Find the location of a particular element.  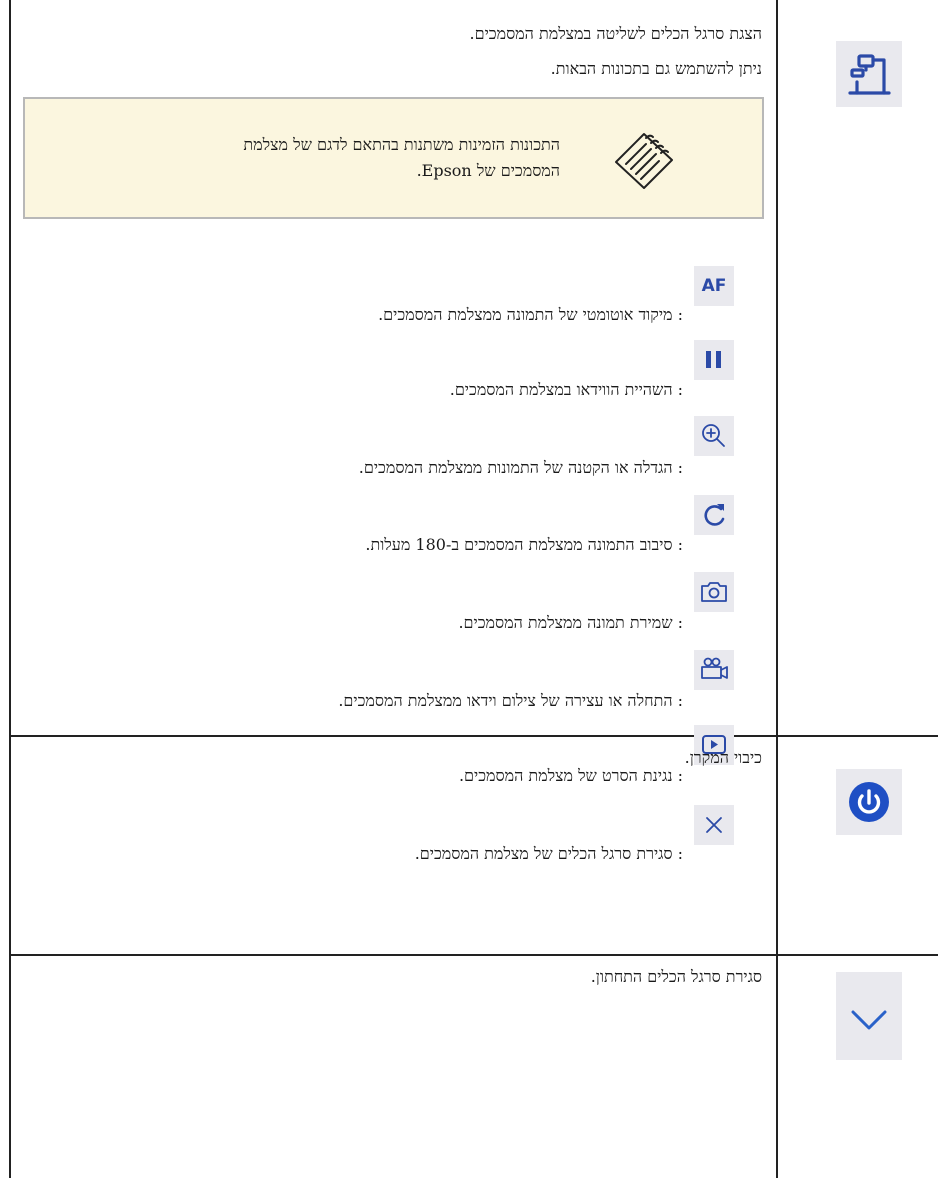

autofocus-icon: AF is located at coordinates (714, 286).